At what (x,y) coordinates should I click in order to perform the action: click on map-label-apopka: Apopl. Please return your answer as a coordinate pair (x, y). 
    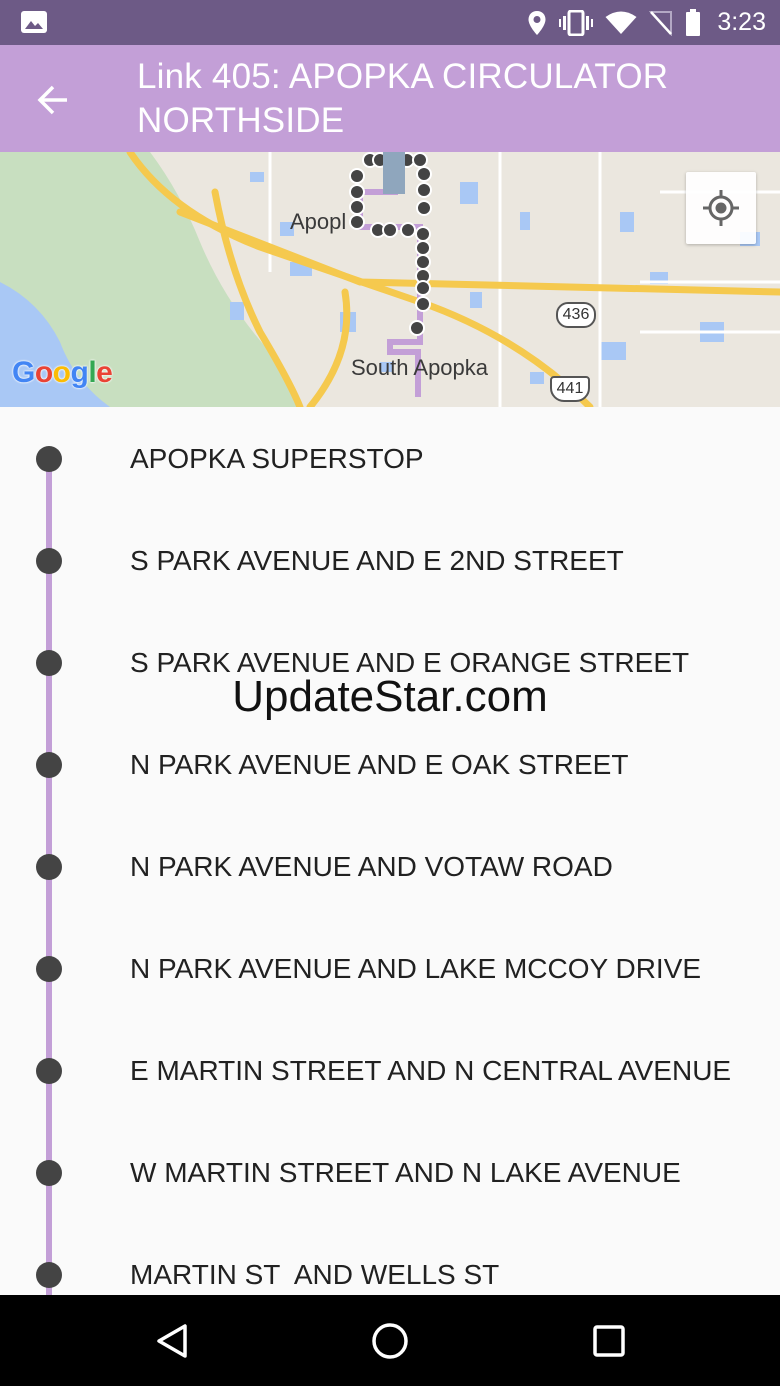
    Looking at the image, I should click on (318, 221).